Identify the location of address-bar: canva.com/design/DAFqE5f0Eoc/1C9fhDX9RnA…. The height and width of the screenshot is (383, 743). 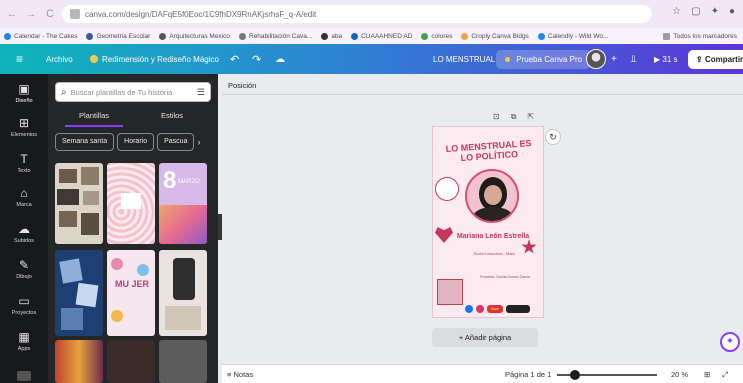
(357, 14).